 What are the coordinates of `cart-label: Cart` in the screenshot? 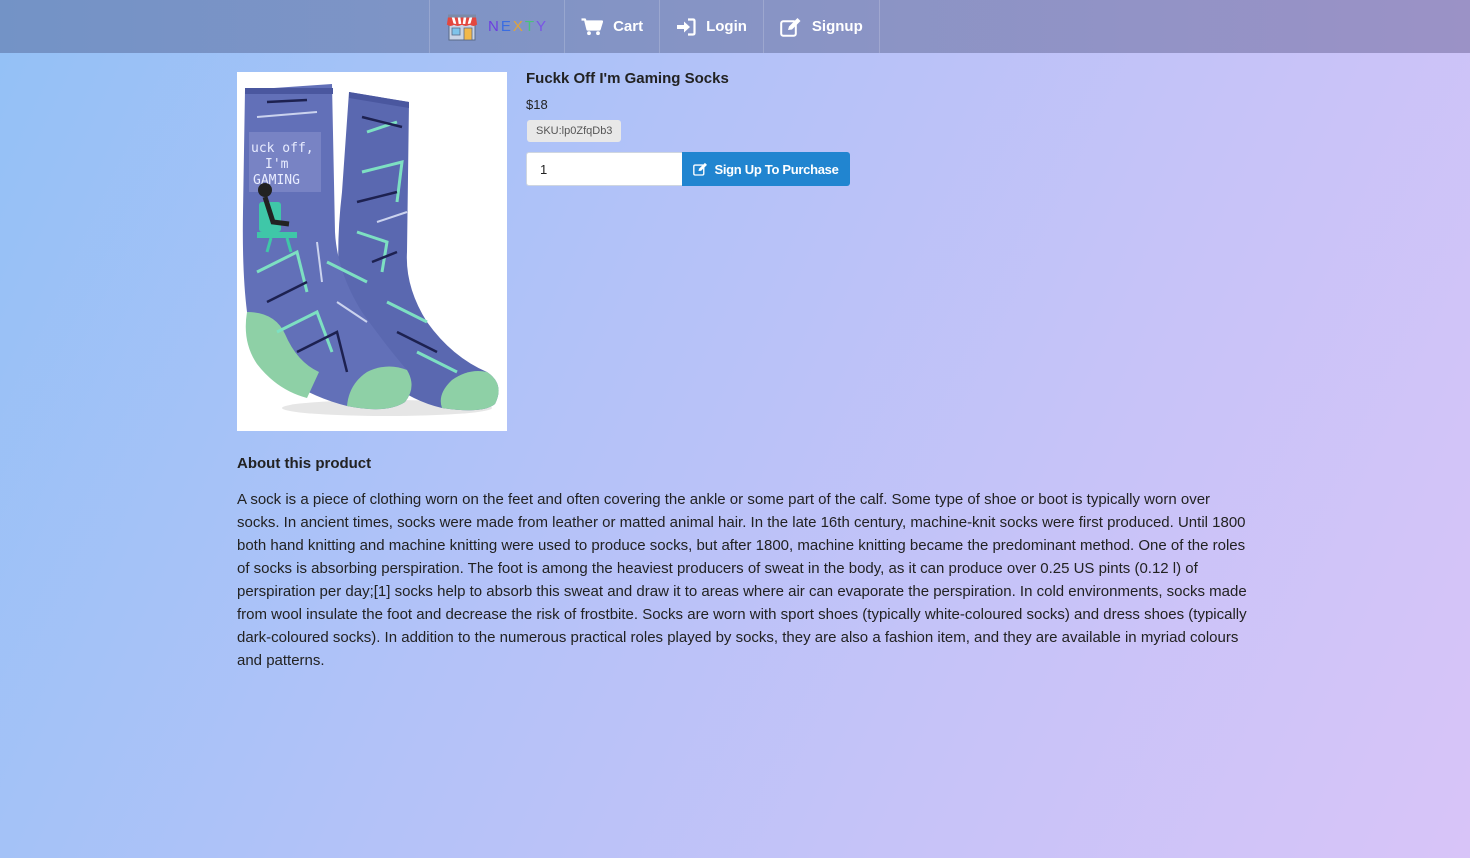 It's located at (628, 26).